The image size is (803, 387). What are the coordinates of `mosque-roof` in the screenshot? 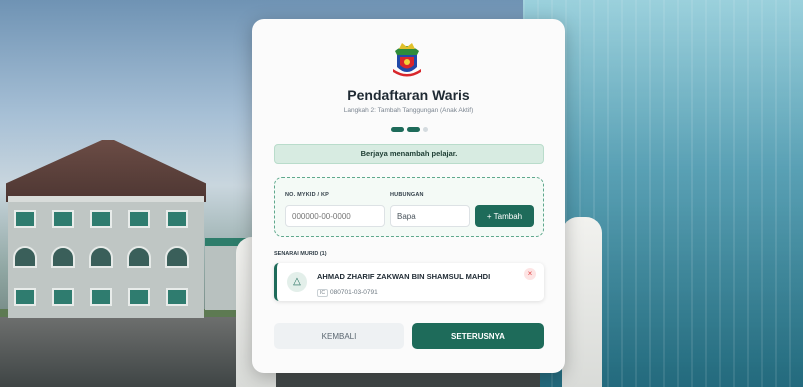 It's located at (106, 171).